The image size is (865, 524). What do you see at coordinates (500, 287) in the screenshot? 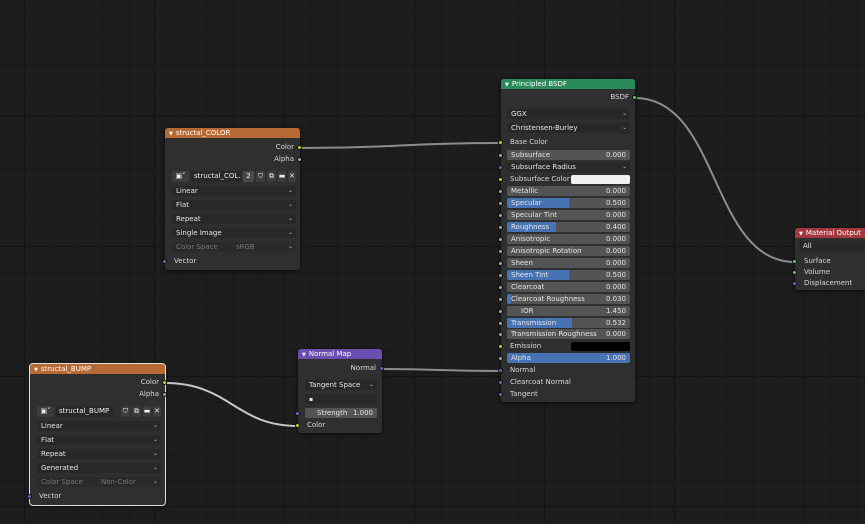
I see `clearcoat-socket` at bounding box center [500, 287].